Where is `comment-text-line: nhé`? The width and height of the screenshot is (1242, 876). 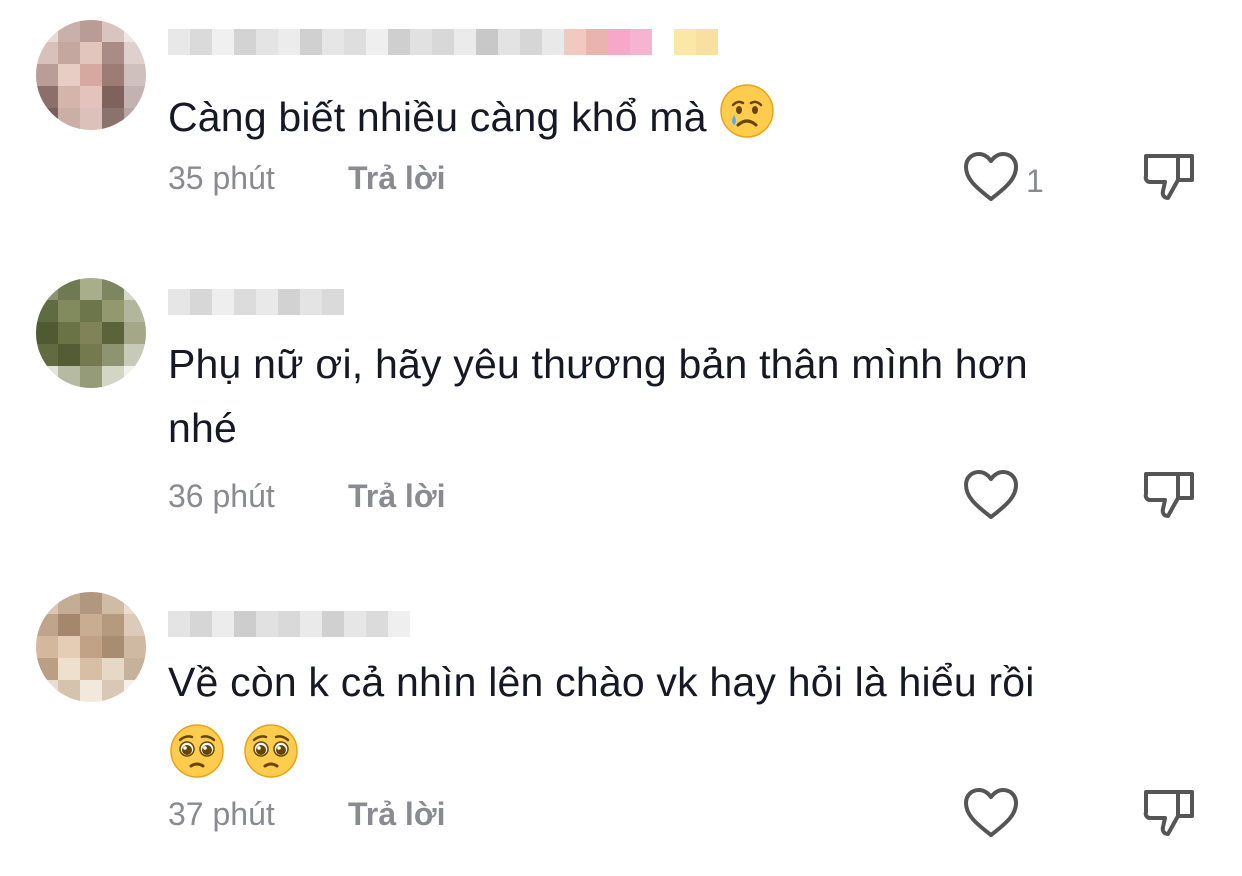
comment-text-line: nhé is located at coordinates (203, 428).